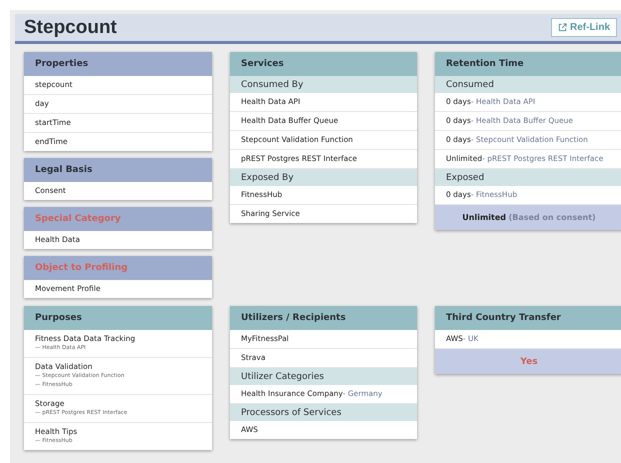 The height and width of the screenshot is (463, 621). What do you see at coordinates (528, 84) in the screenshot?
I see `section-heading: Consumed` at bounding box center [528, 84].